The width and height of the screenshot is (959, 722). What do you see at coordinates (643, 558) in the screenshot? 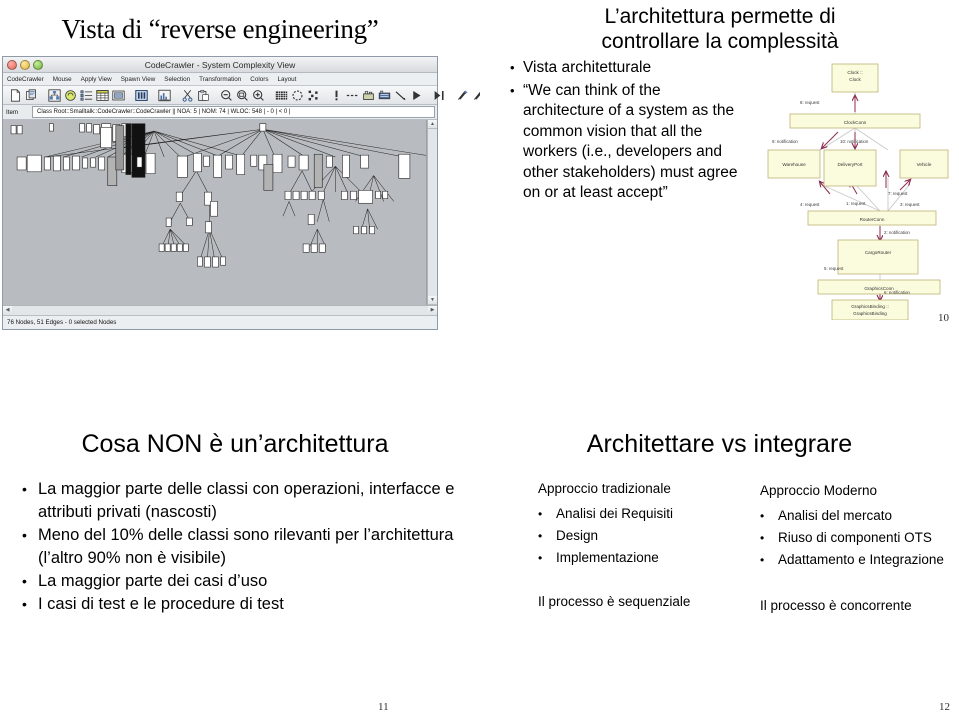
I see `list-item: • Implementazione` at bounding box center [643, 558].